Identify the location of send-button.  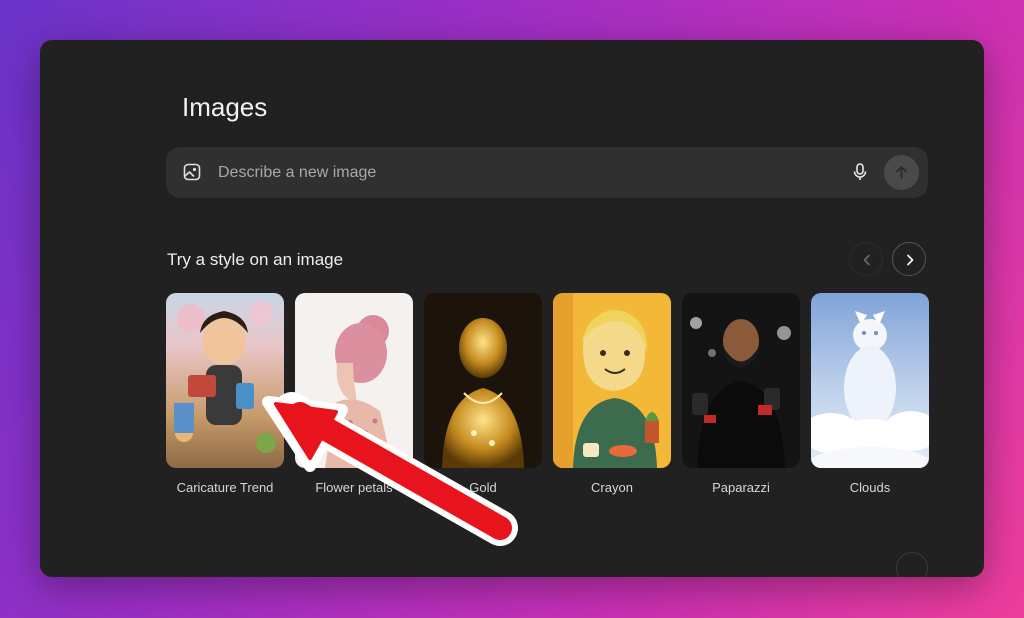
(901, 172).